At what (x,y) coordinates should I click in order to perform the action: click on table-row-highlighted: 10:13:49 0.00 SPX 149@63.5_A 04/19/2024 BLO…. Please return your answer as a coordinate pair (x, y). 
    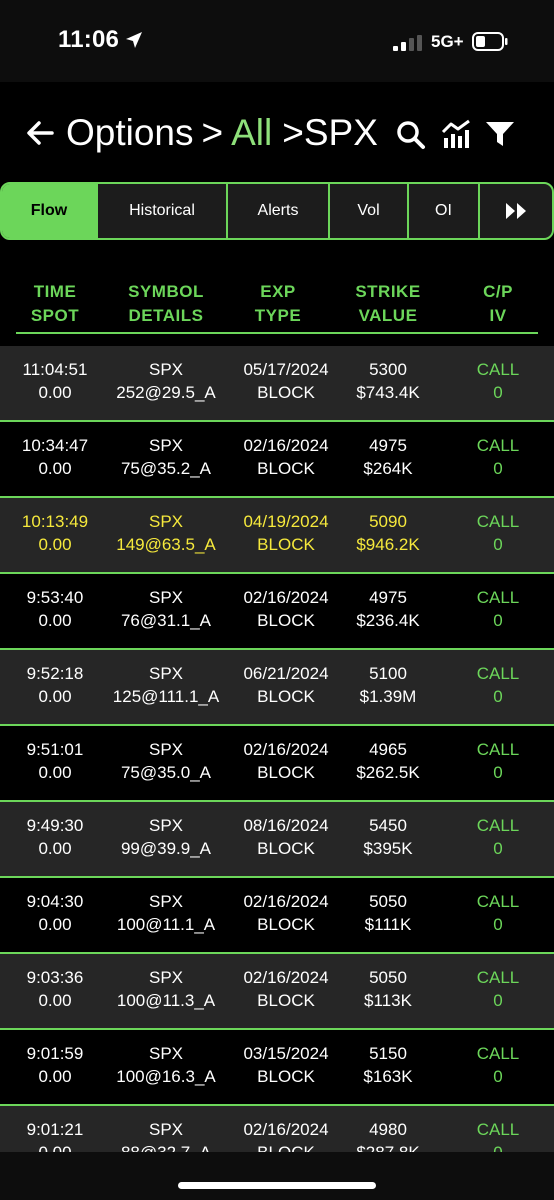
    Looking at the image, I should click on (277, 536).